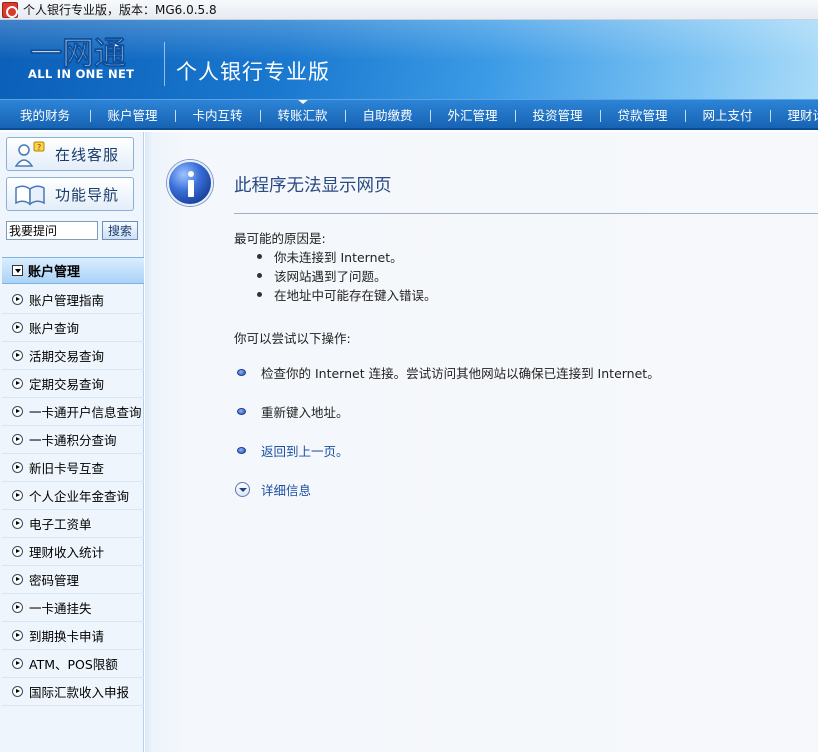 This screenshot has width=818, height=752. I want to click on header-banner: 一网通 ALL IN ONE NET 个人银行专业版, so click(409, 59).